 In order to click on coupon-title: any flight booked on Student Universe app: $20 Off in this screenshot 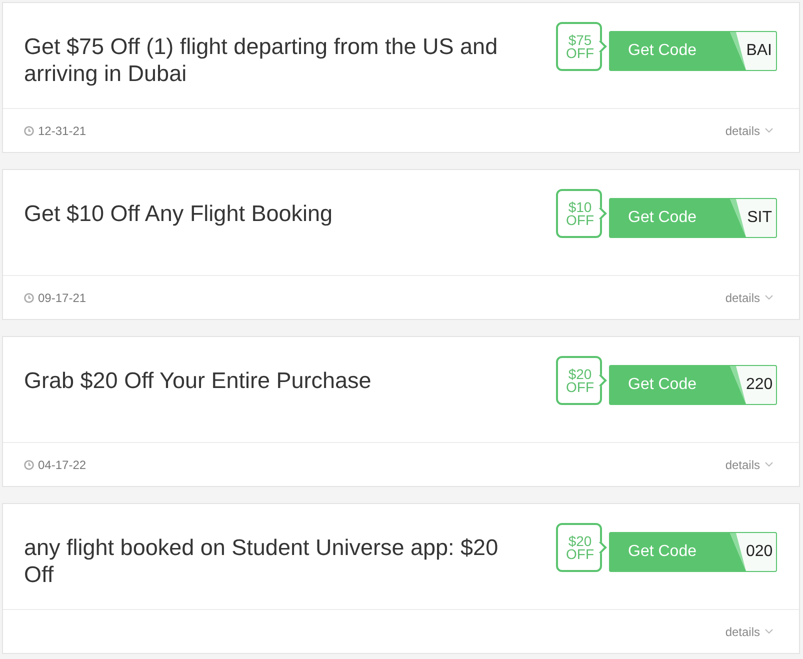, I will do `click(262, 561)`.